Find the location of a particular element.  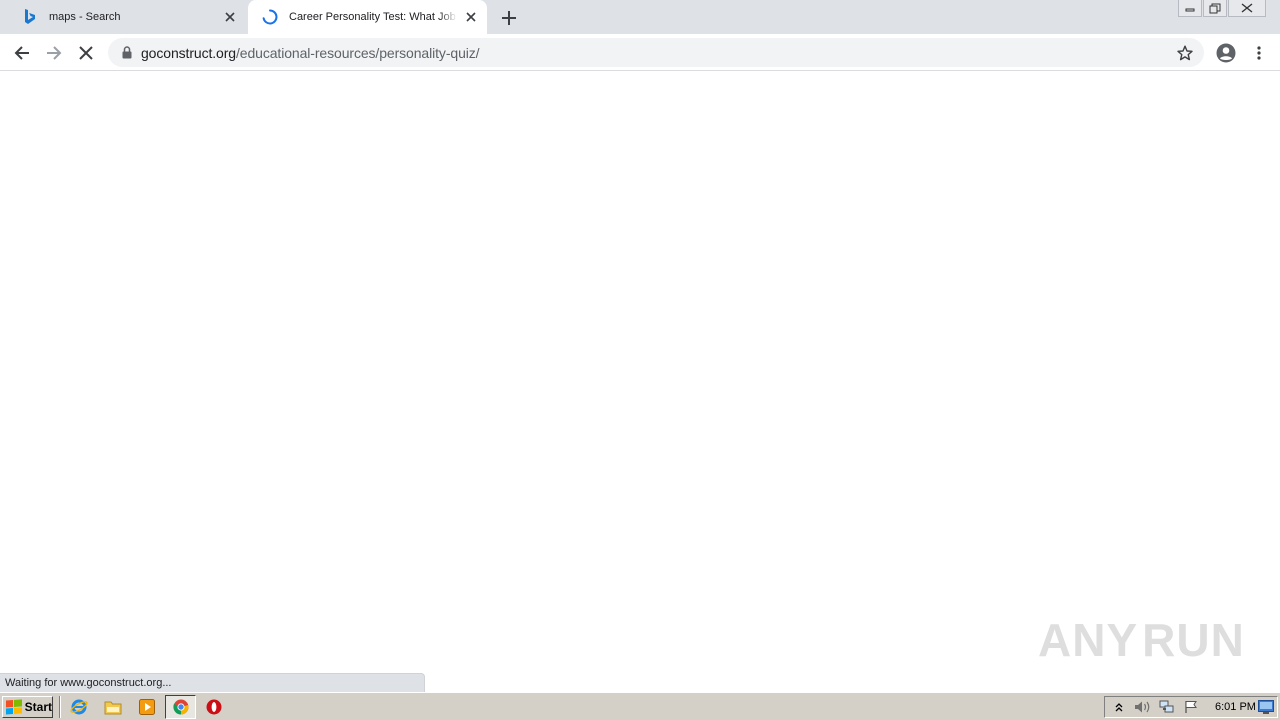

windows-logo-icon is located at coordinates (14, 707).